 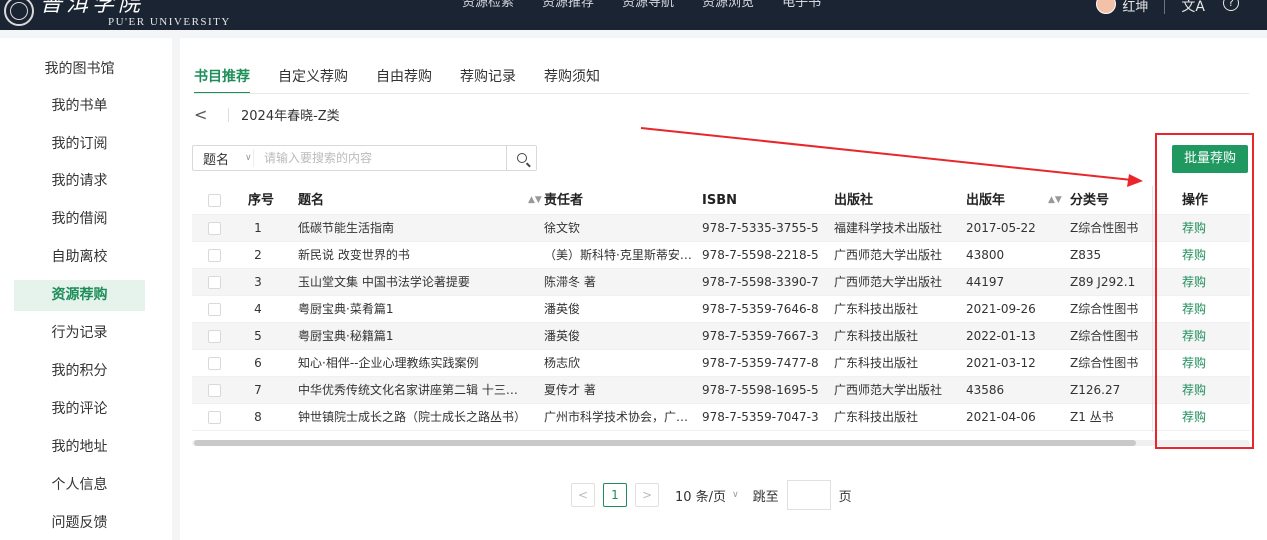 What do you see at coordinates (228, 114) in the screenshot?
I see `breadcrumb-divider` at bounding box center [228, 114].